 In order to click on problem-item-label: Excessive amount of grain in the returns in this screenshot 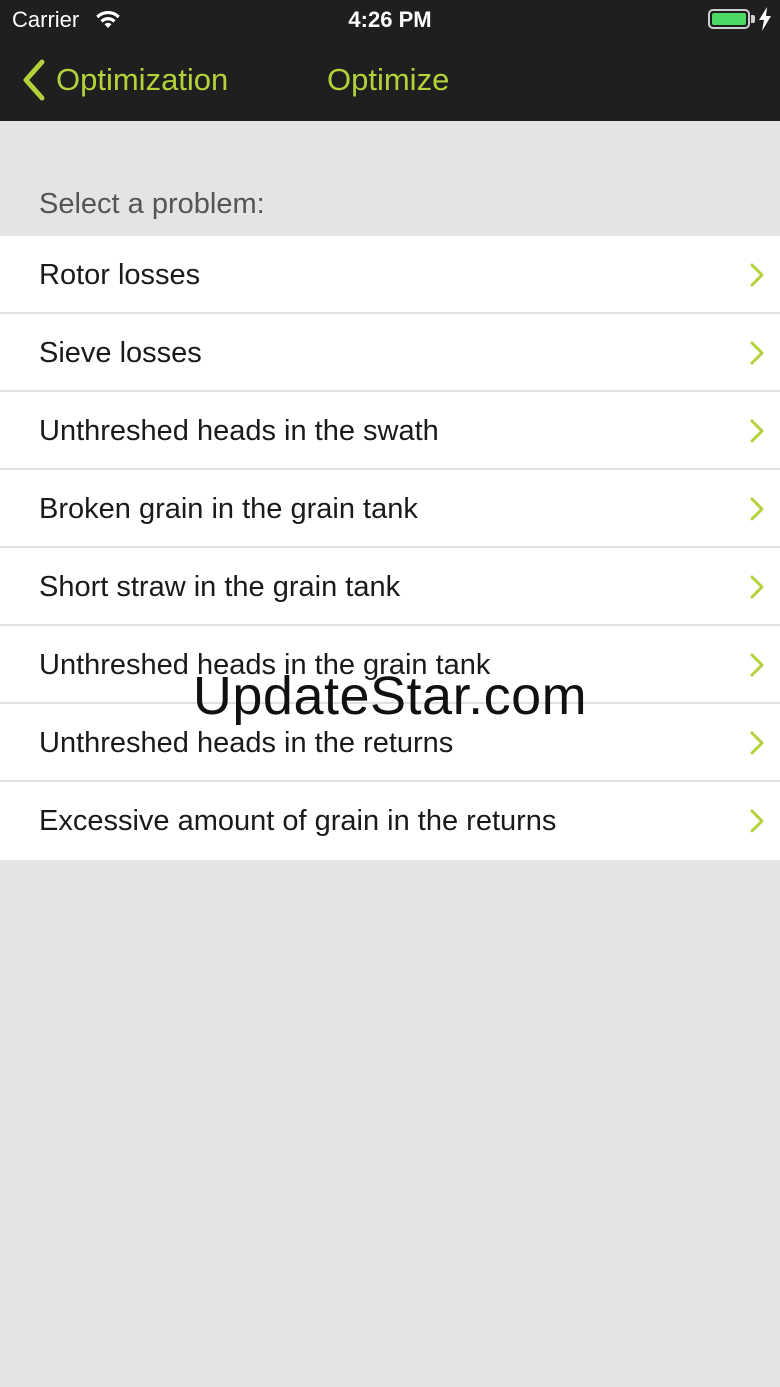, I will do `click(298, 820)`.